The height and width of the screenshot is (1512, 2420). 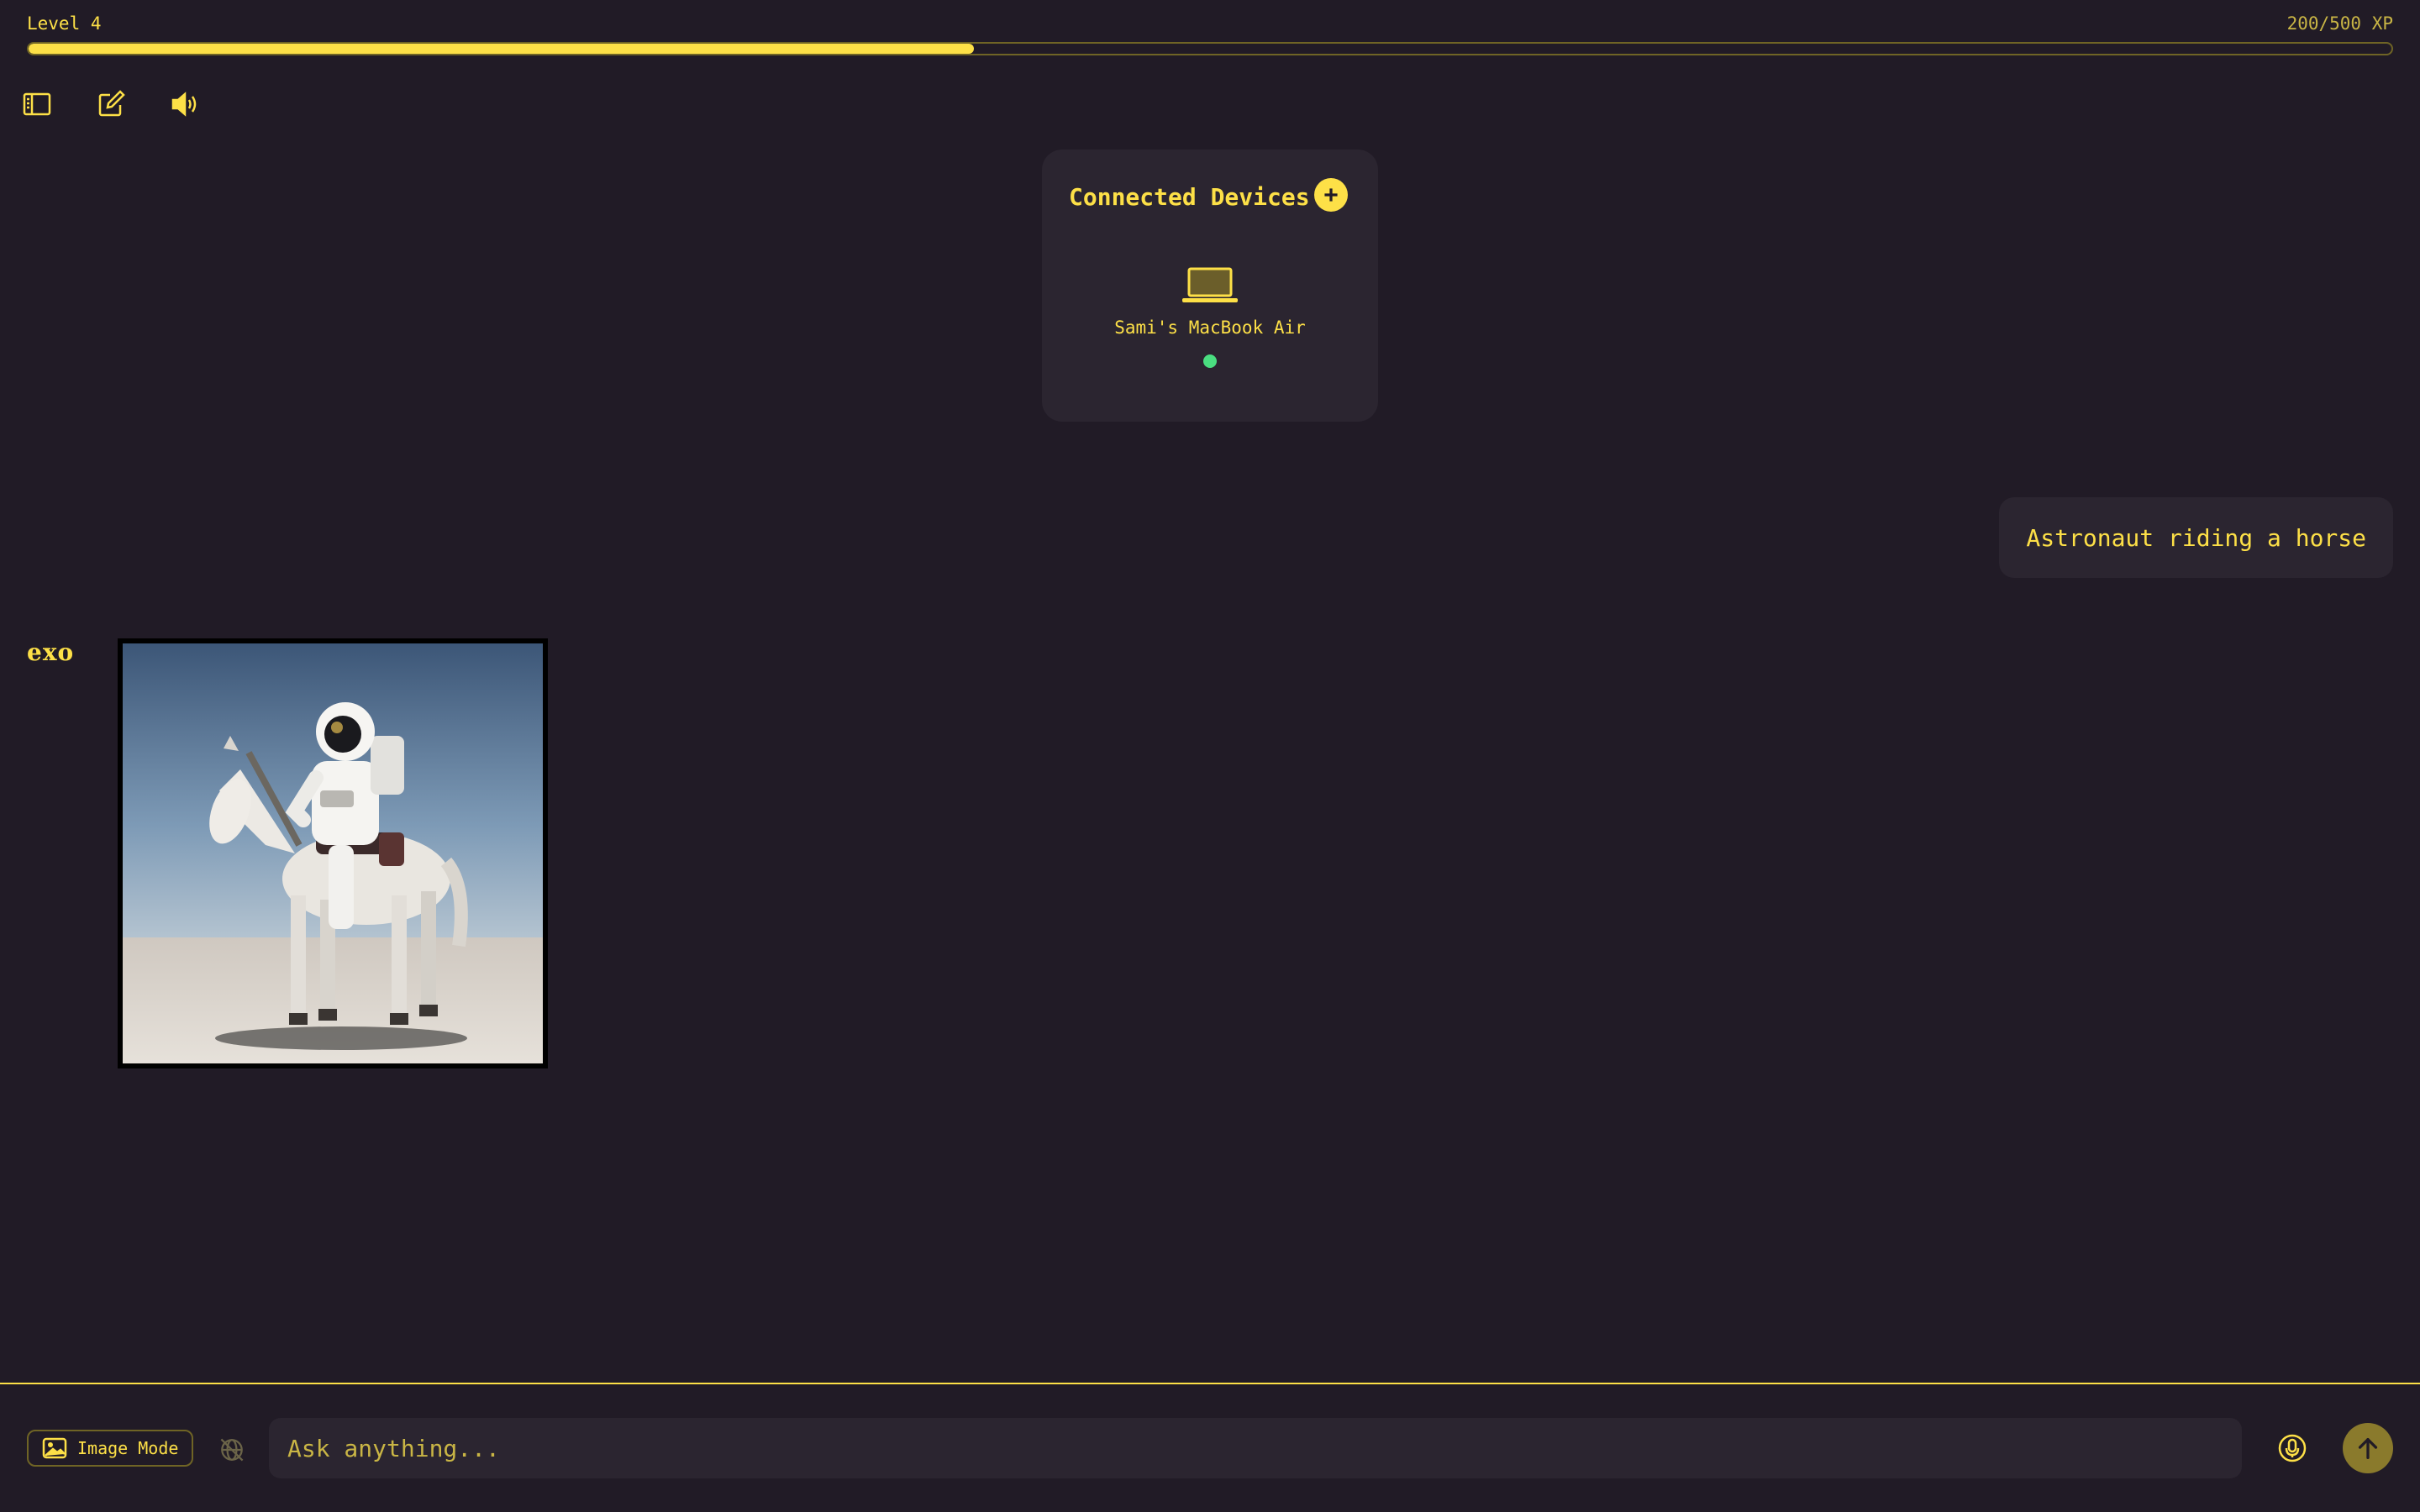 What do you see at coordinates (501, 49) in the screenshot?
I see `xp-progress-fill` at bounding box center [501, 49].